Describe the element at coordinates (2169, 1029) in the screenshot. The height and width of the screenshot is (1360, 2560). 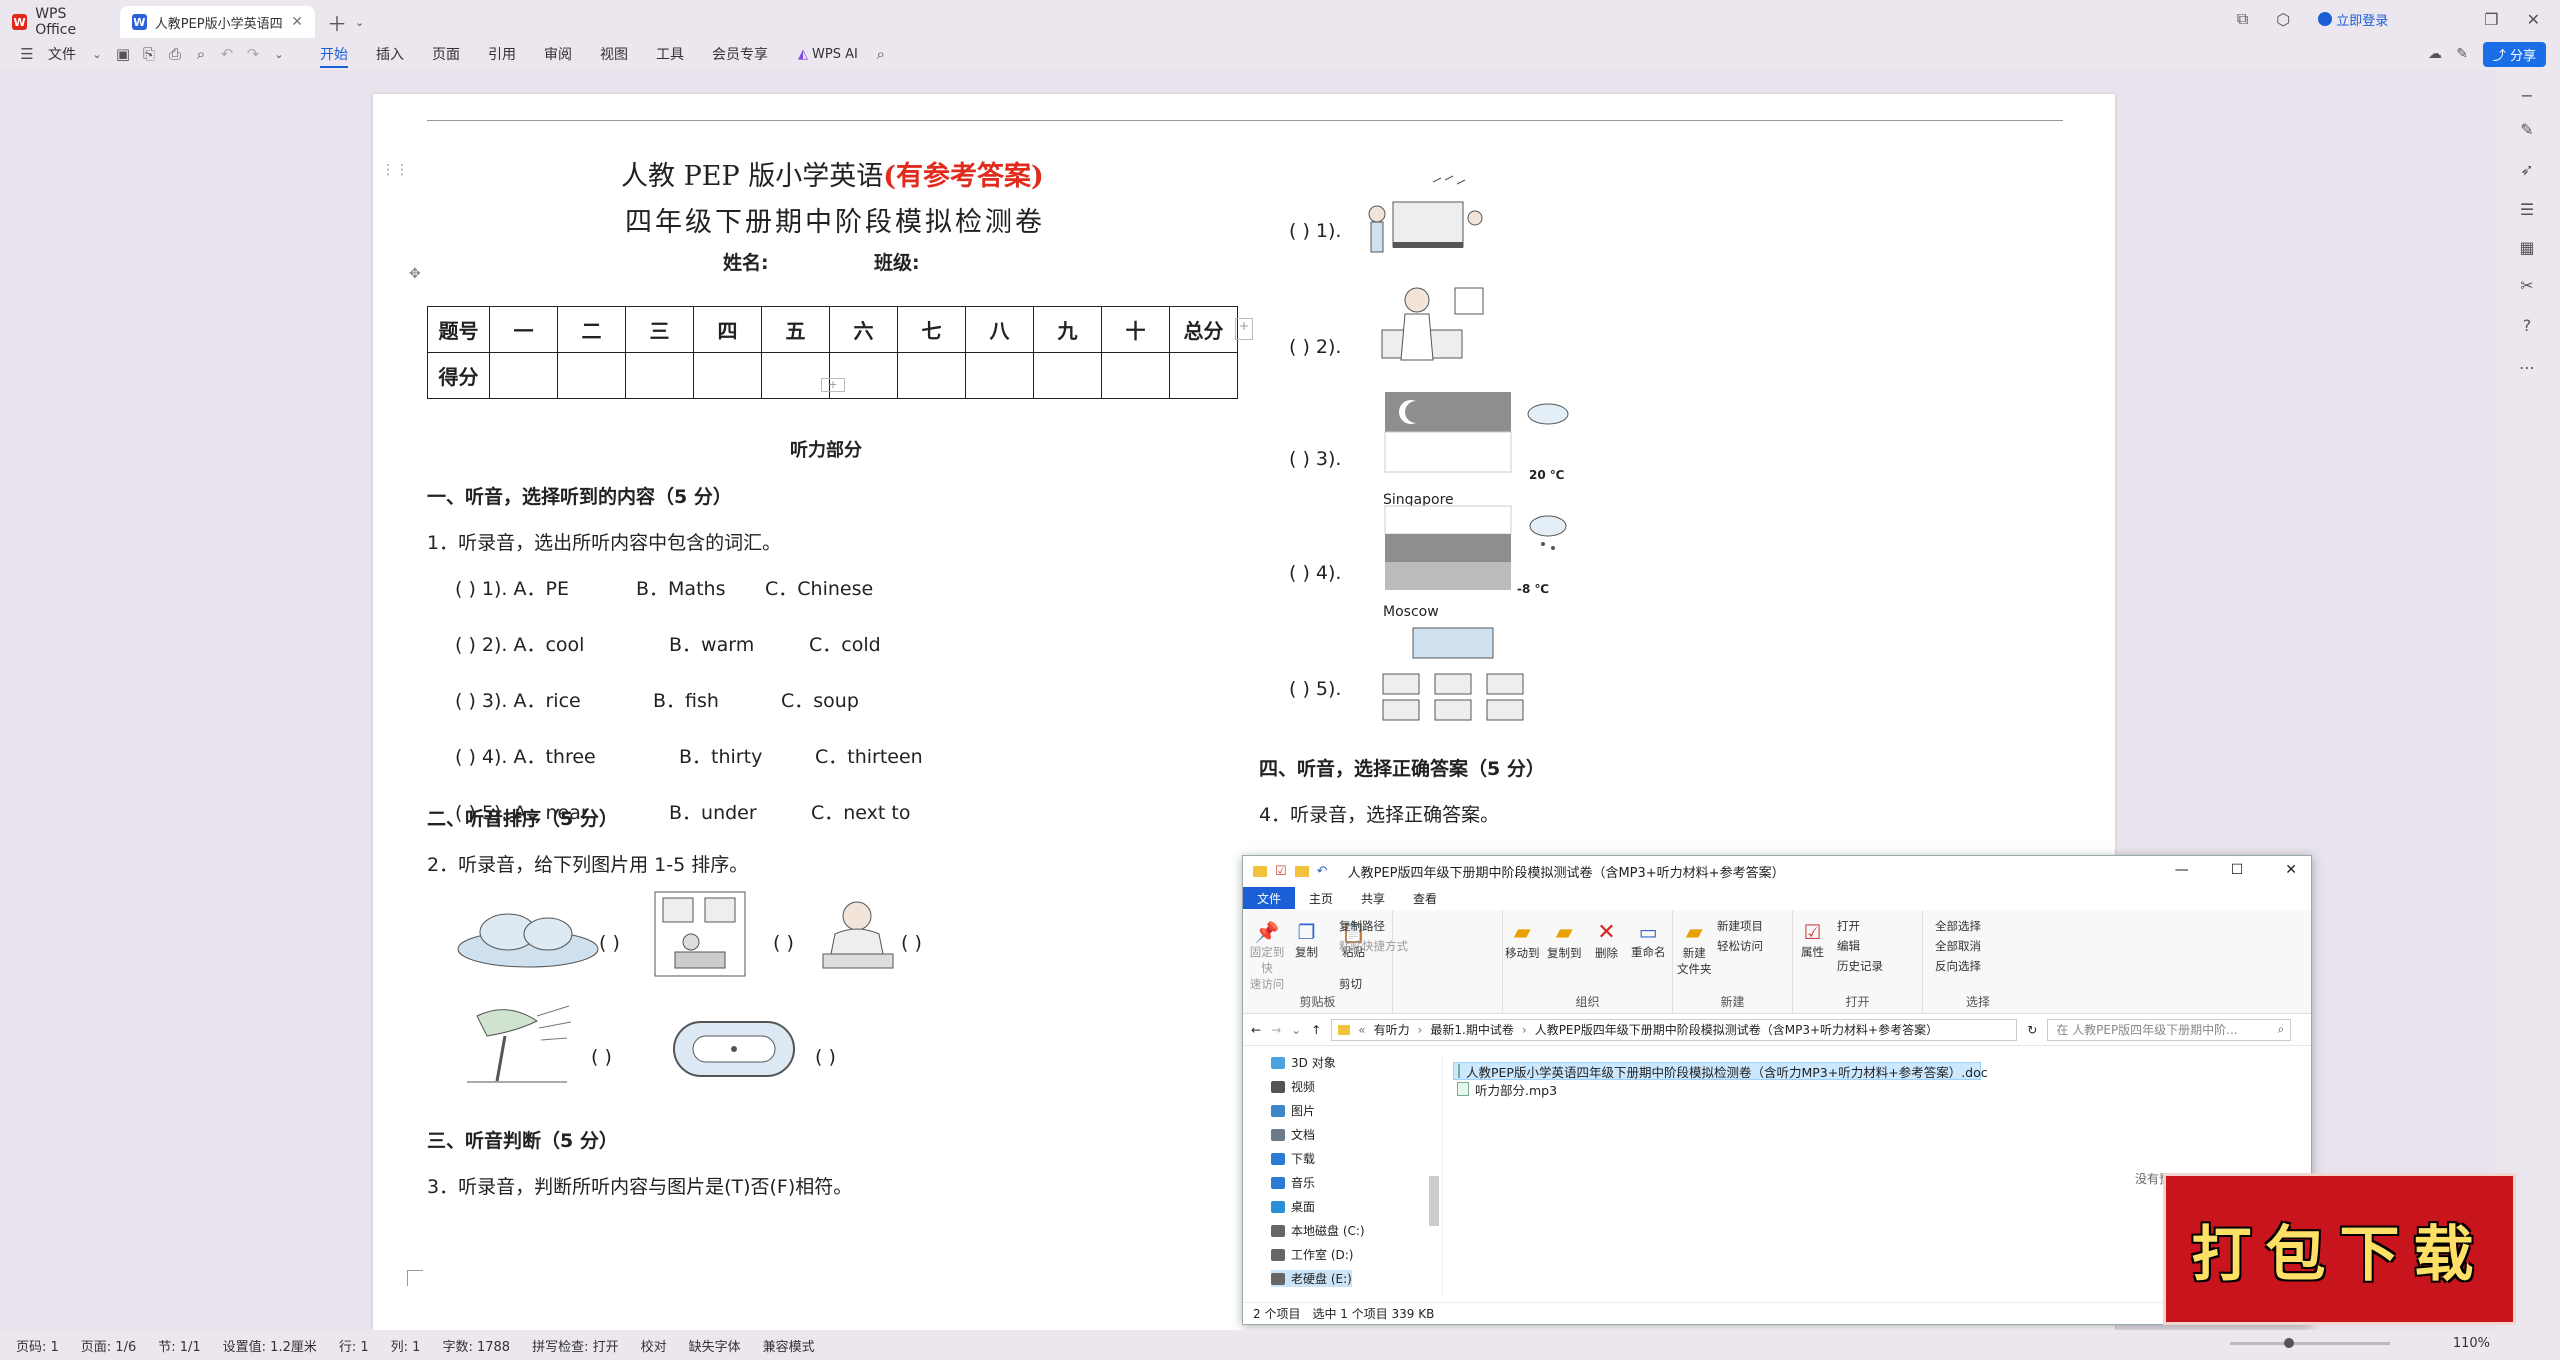
I see `search-input: 在 人教PEP版四年级下册期中阶... ⌕` at that location.